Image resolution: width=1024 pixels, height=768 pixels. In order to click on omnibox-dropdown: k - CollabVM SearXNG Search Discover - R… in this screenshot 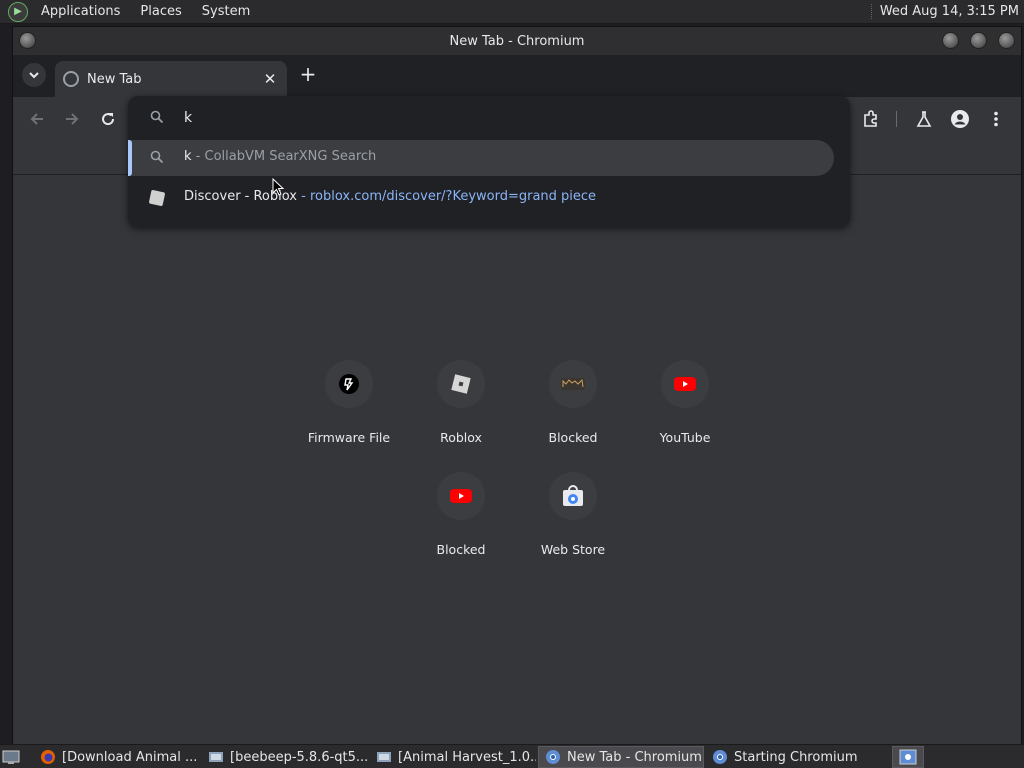, I will do `click(489, 161)`.